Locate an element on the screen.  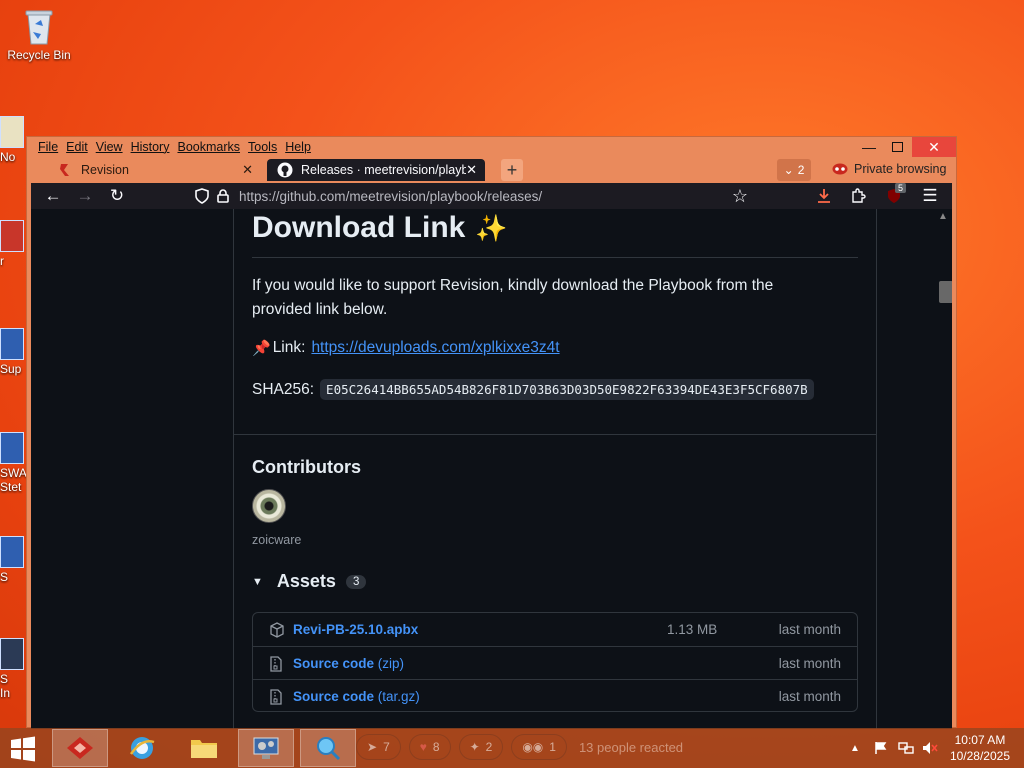
hamburger-menu-icon: ☰ is located at coordinates (930, 195).